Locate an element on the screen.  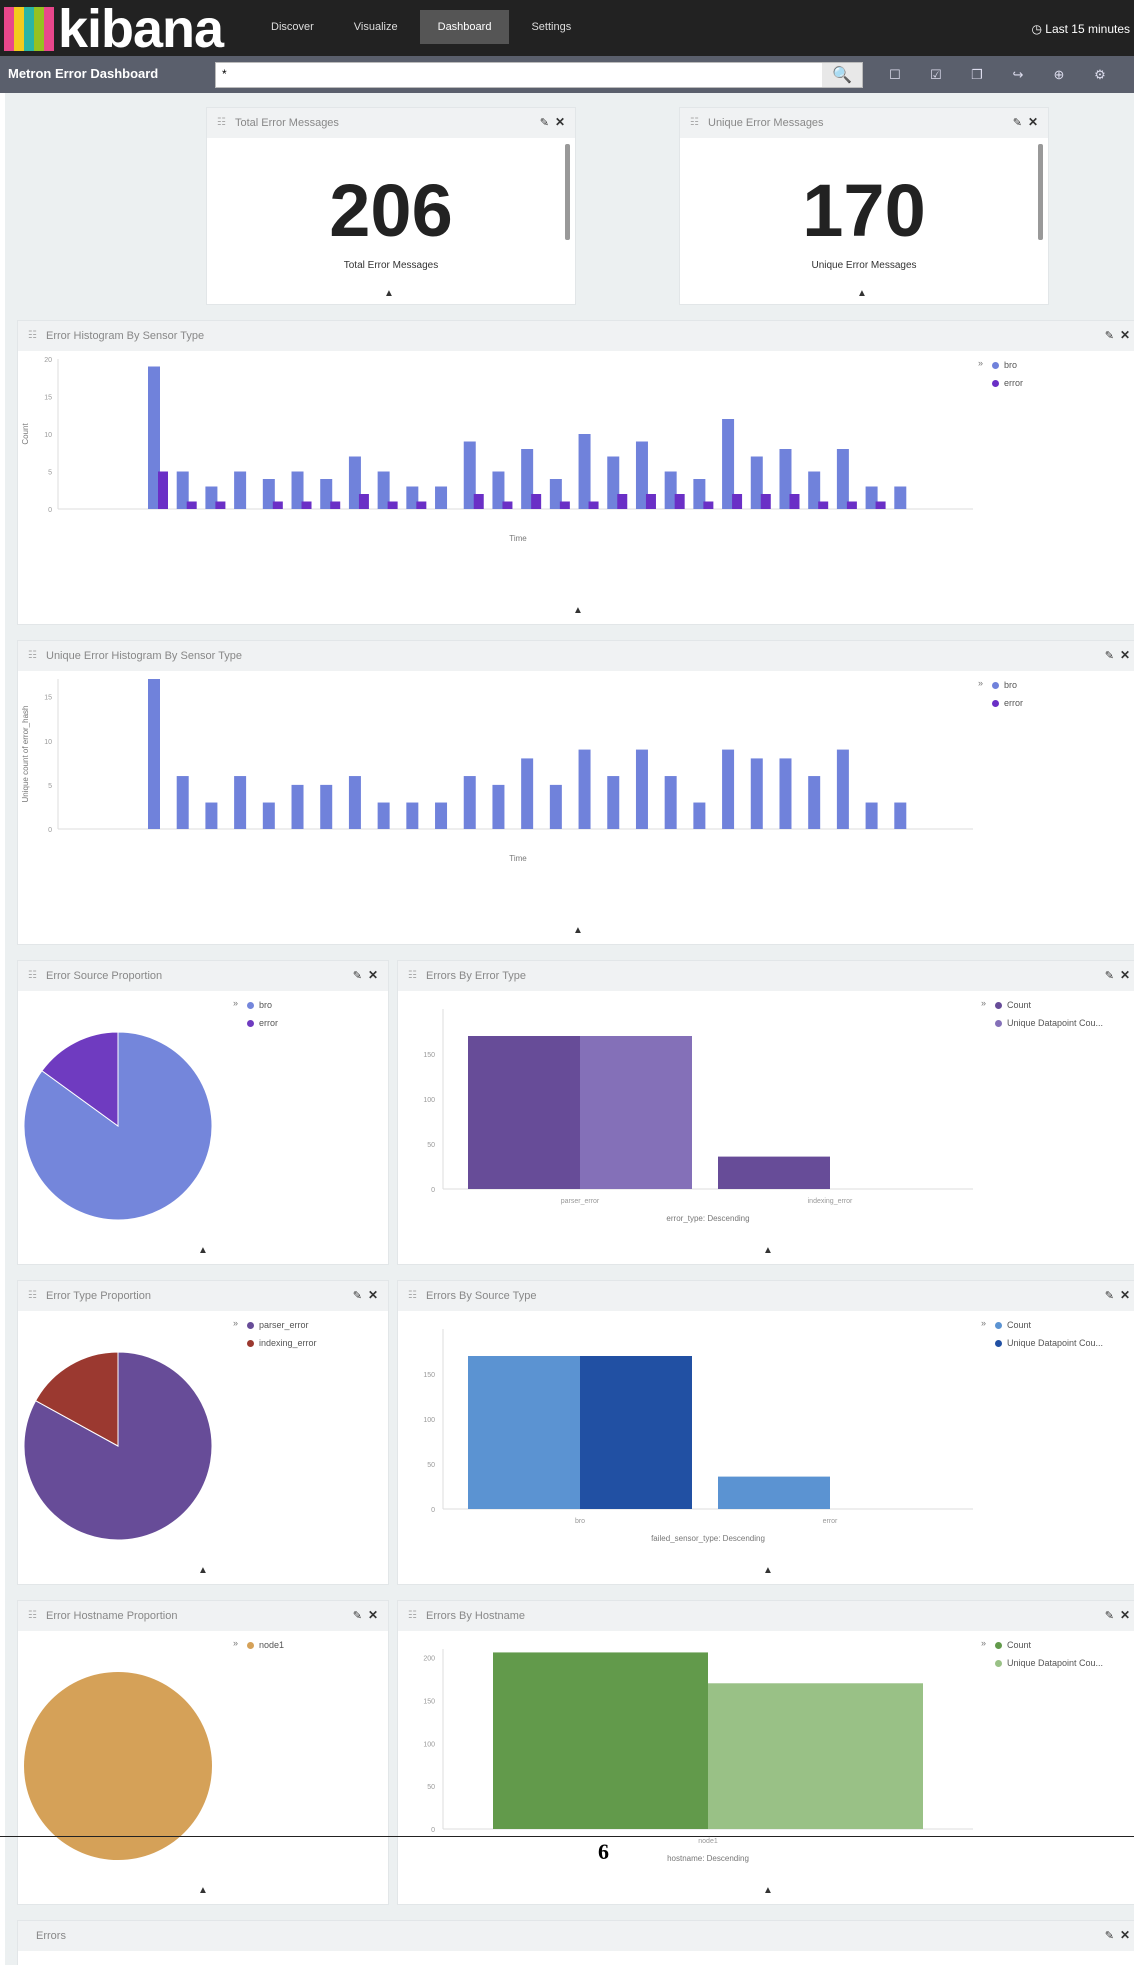
y-tick-label: 200 is located at coordinates (429, 1659).